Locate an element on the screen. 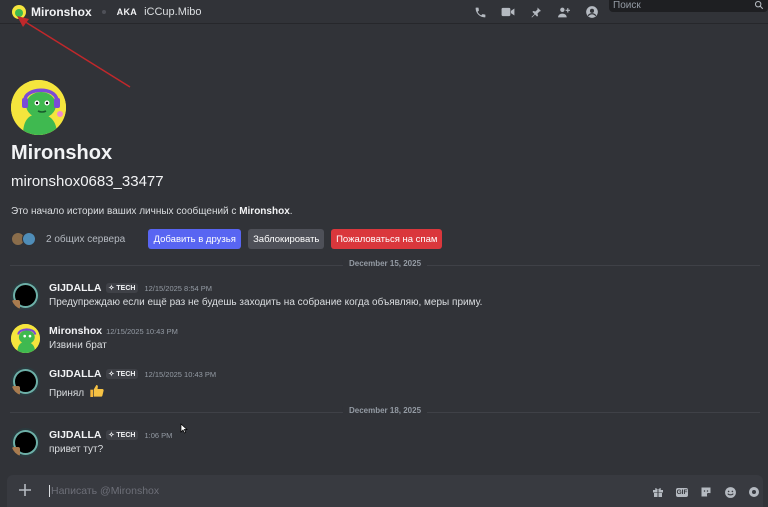 The height and width of the screenshot is (507, 768). message-timestamp: 12/15/2025 8:54 PM is located at coordinates (178, 288).